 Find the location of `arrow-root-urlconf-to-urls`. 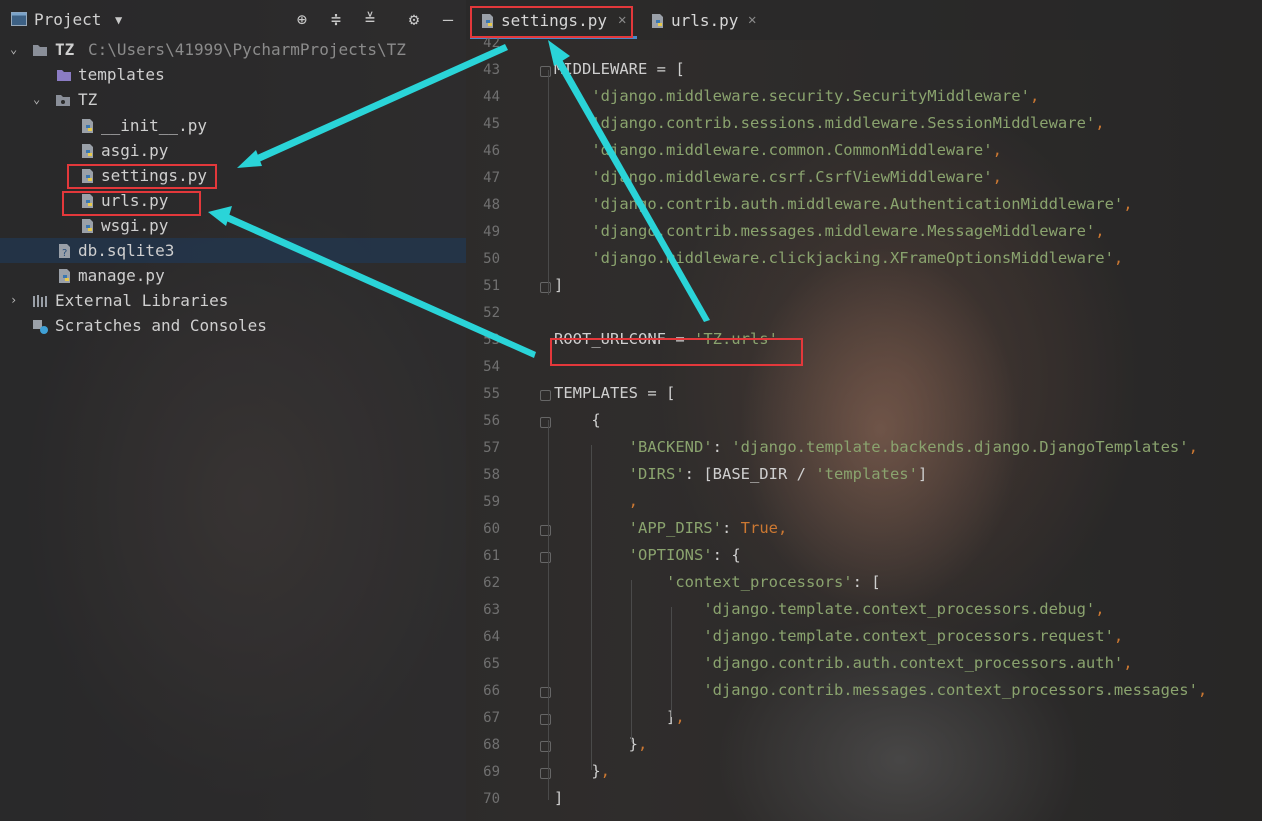

arrow-root-urlconf-to-urls is located at coordinates (380, 286).